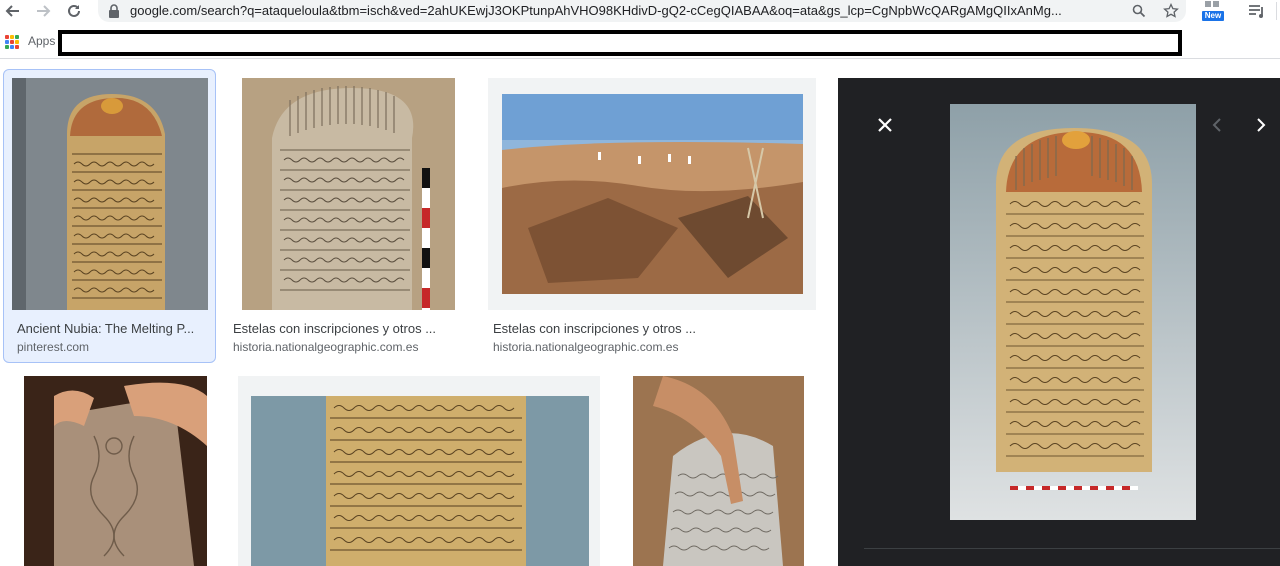 The height and width of the screenshot is (566, 1280). I want to click on toolbar-divider, so click(1276, 11).